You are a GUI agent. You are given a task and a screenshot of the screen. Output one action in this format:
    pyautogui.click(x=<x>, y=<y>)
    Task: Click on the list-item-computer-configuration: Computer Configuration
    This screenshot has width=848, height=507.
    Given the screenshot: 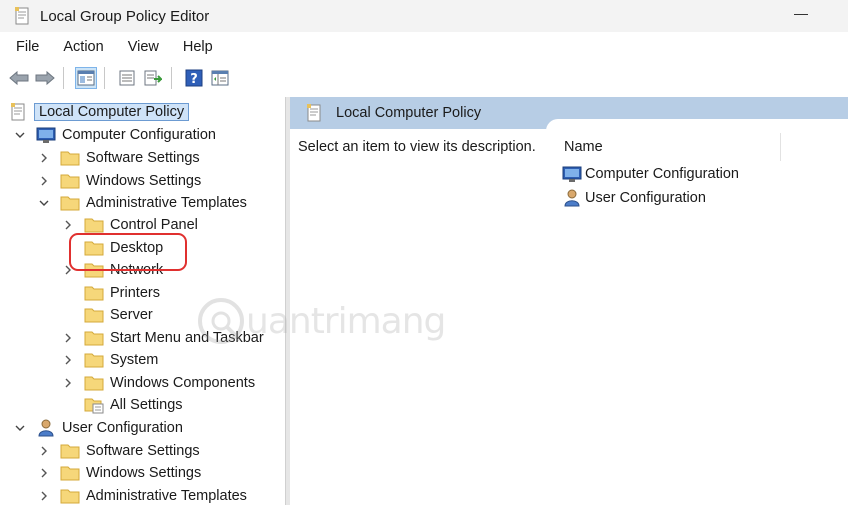 What is the action you would take?
    pyautogui.click(x=650, y=174)
    